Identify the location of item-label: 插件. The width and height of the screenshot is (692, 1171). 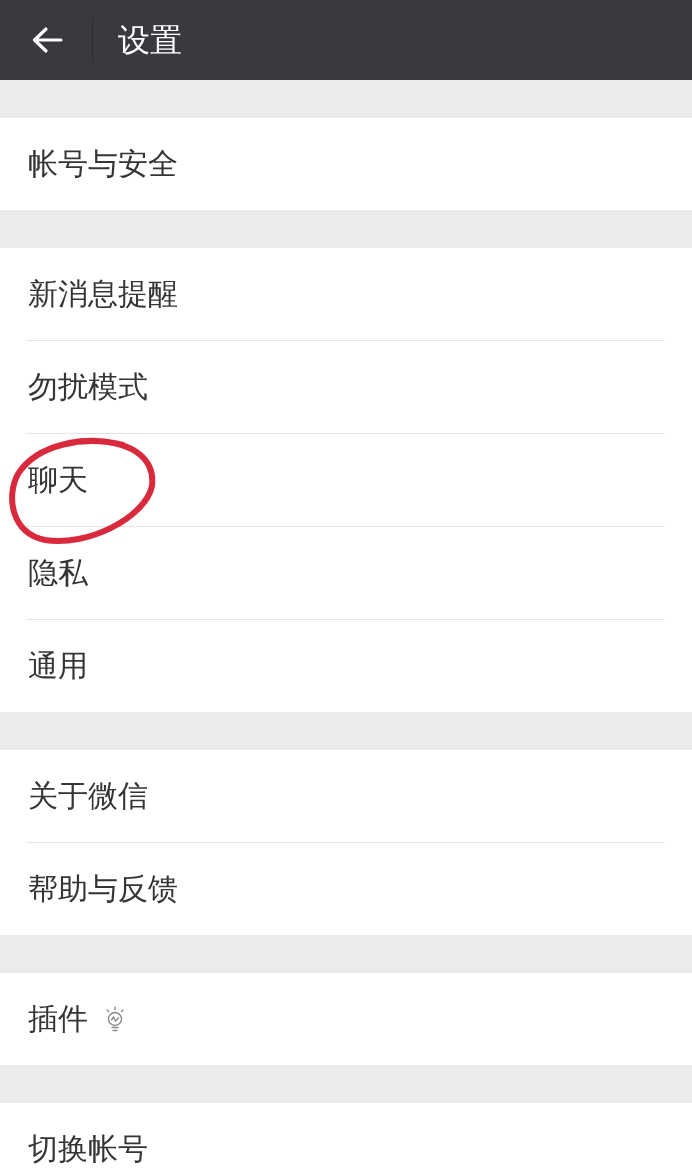
(58, 1019).